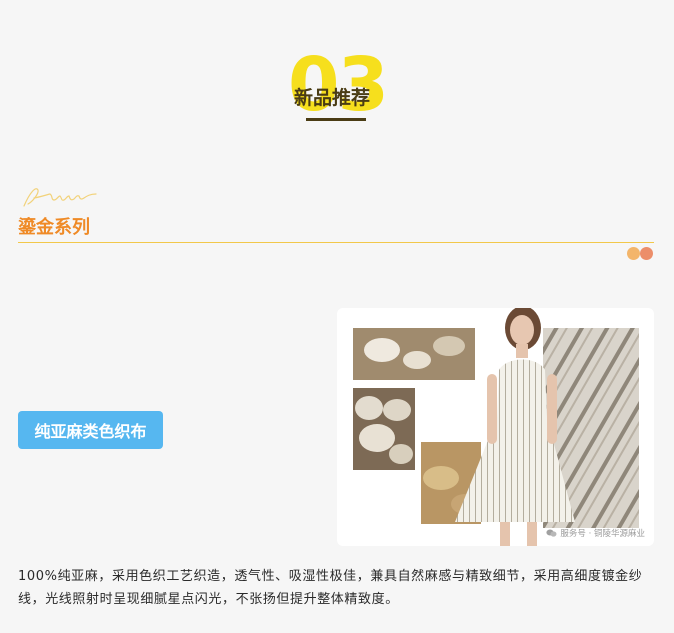 Image resolution: width=674 pixels, height=633 pixels. What do you see at coordinates (551, 533) in the screenshot?
I see `wechat-icon` at bounding box center [551, 533].